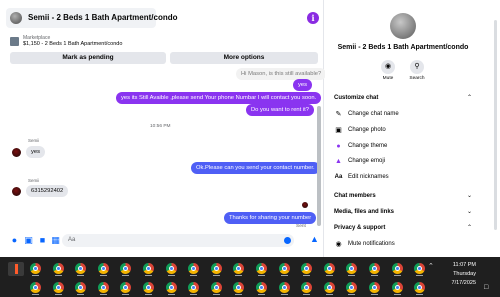 This screenshot has width=500, height=297. Describe the element at coordinates (388, 67) in the screenshot. I see `bell-icon: ◉` at that location.